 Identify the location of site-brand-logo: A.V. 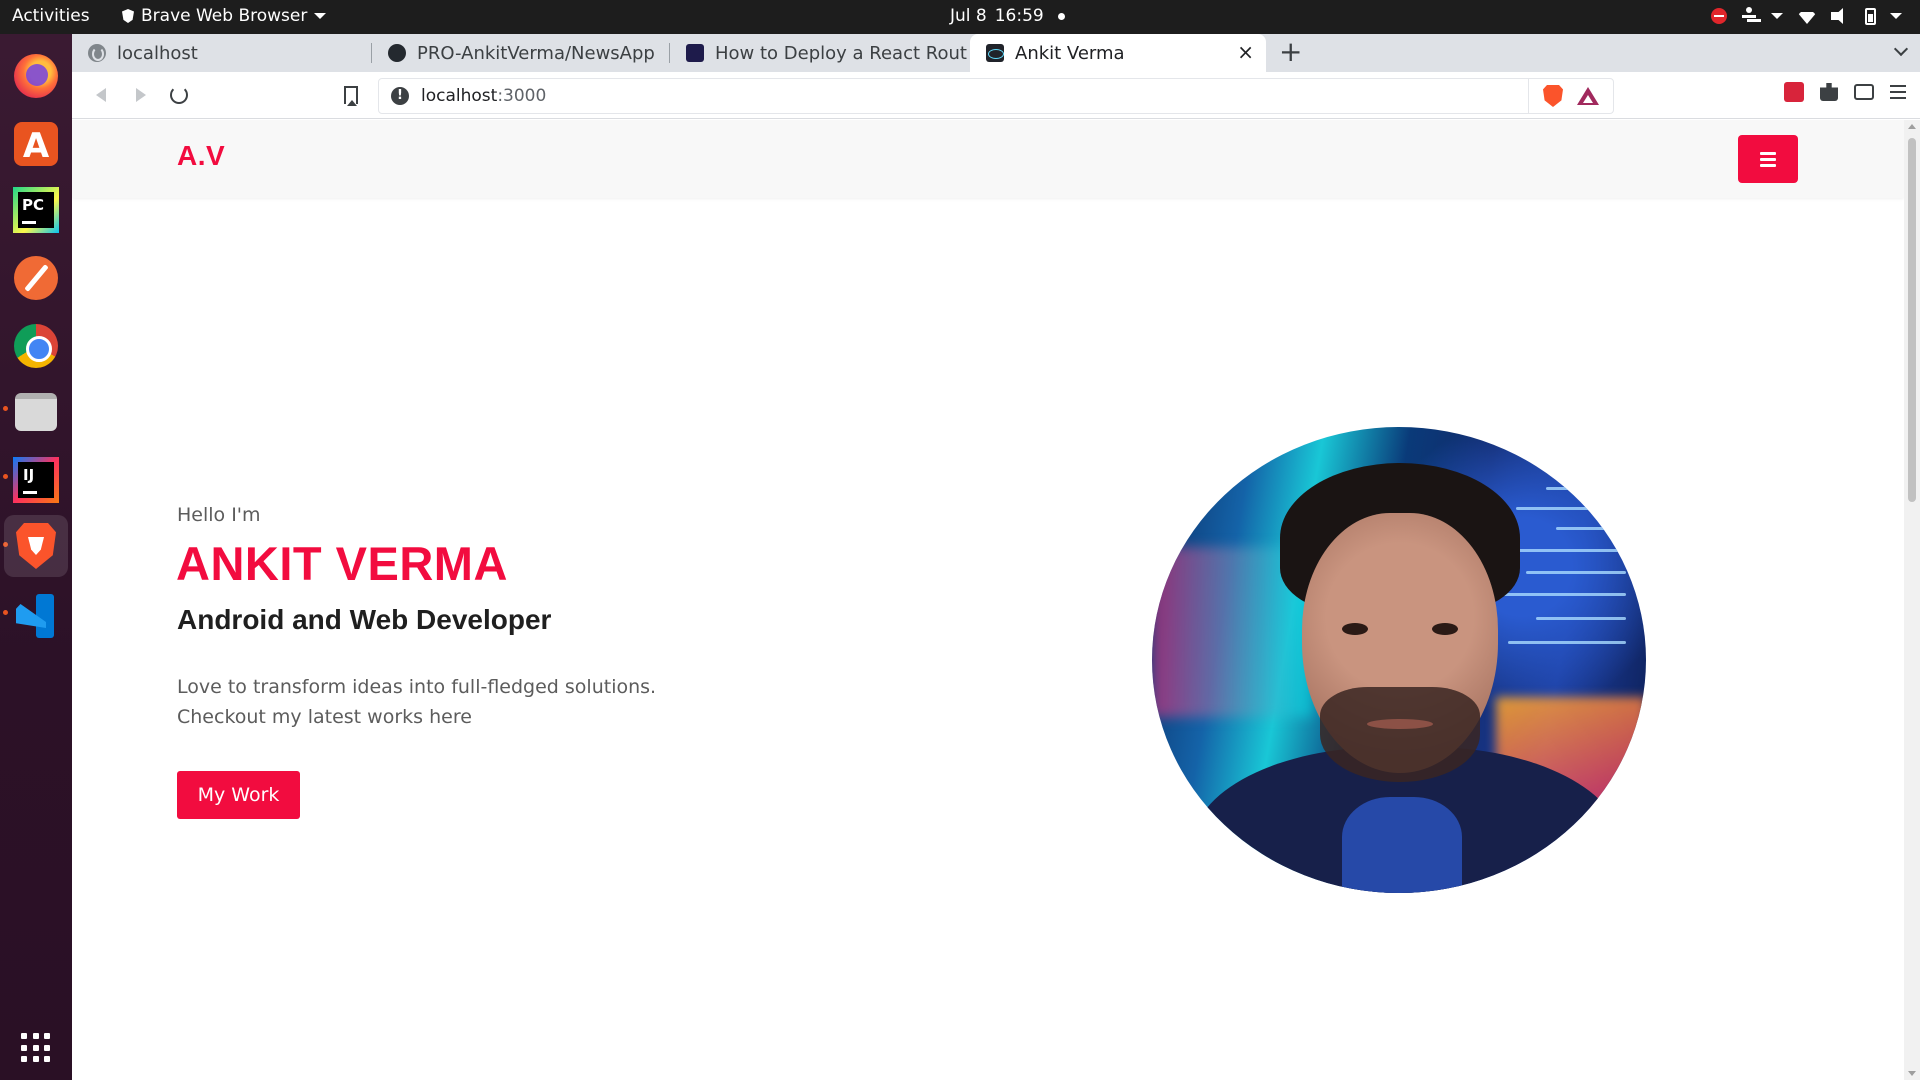
(201, 156).